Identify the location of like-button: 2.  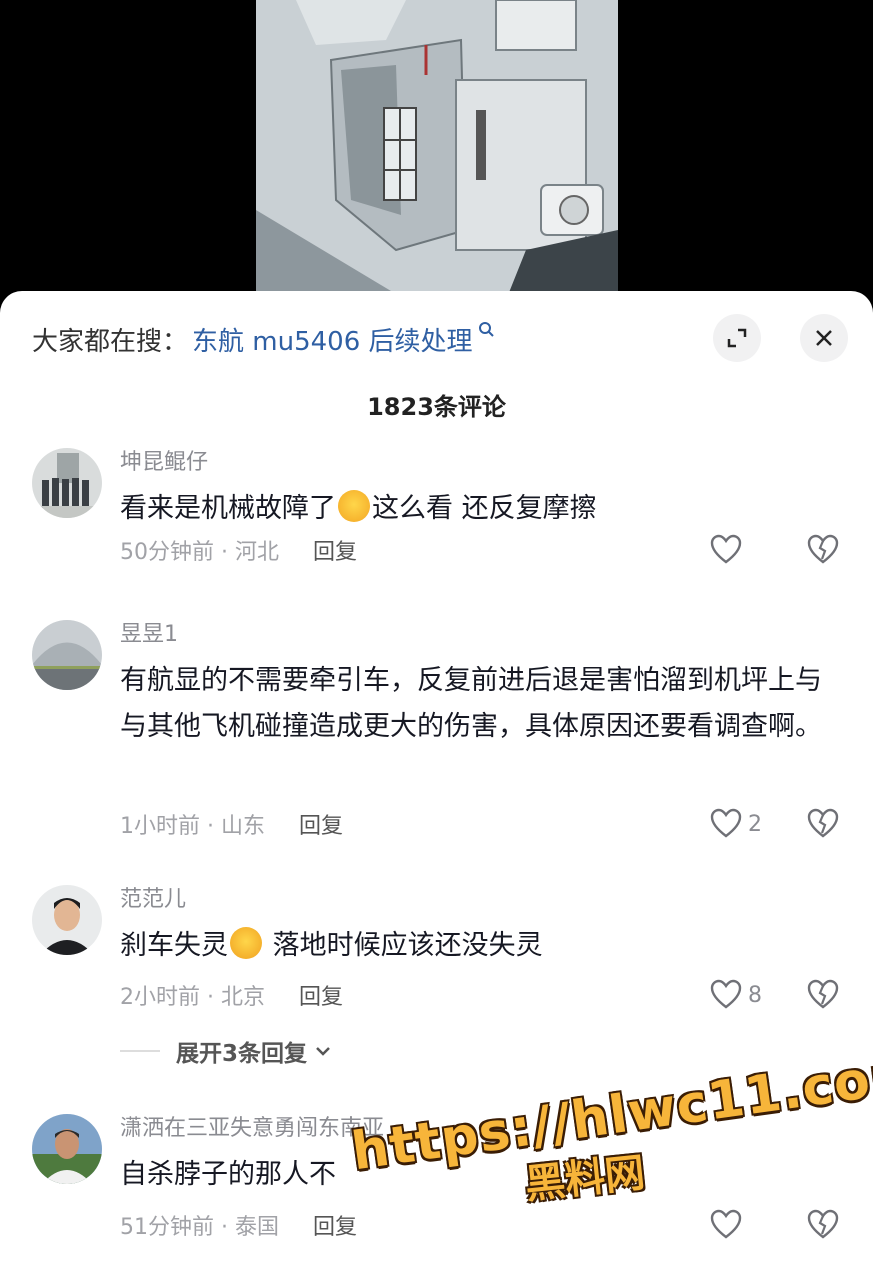
(735, 824).